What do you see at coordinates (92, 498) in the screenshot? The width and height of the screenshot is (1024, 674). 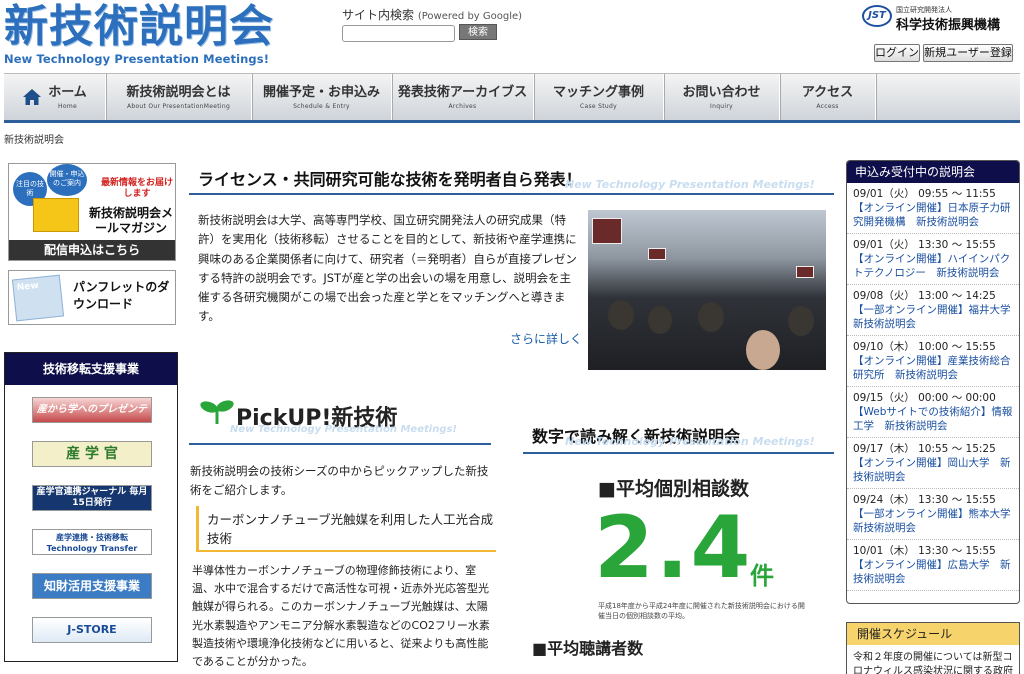 I see `banner-journal: 産学官連携ジャーナル 毎月15日発行` at bounding box center [92, 498].